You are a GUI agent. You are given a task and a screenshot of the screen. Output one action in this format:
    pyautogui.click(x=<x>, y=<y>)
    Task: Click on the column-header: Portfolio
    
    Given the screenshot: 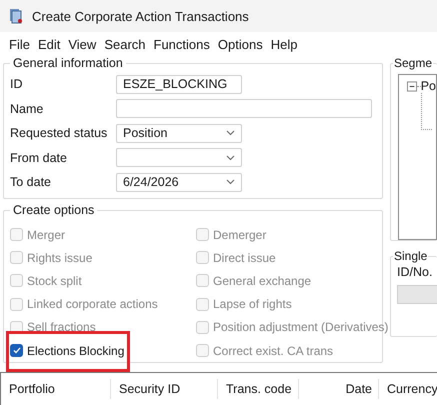 What is the action you would take?
    pyautogui.click(x=56, y=389)
    